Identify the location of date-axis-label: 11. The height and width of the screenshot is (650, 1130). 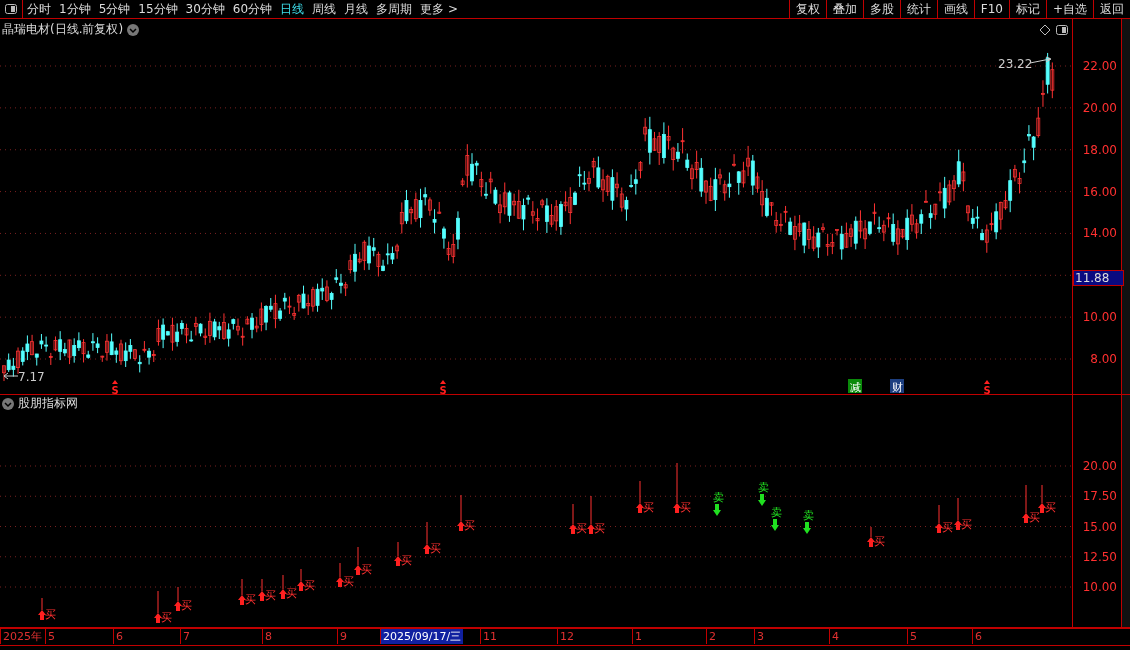
(489, 636).